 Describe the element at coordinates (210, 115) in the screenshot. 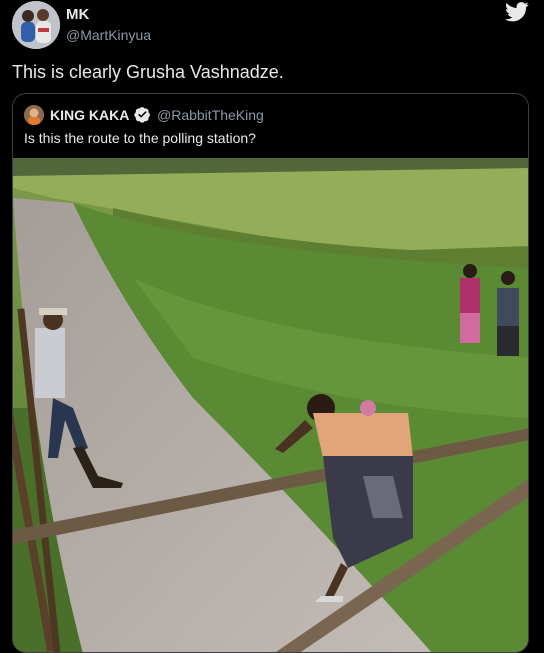

I see `quoted-author-handle: @RabbitTheKing` at that location.